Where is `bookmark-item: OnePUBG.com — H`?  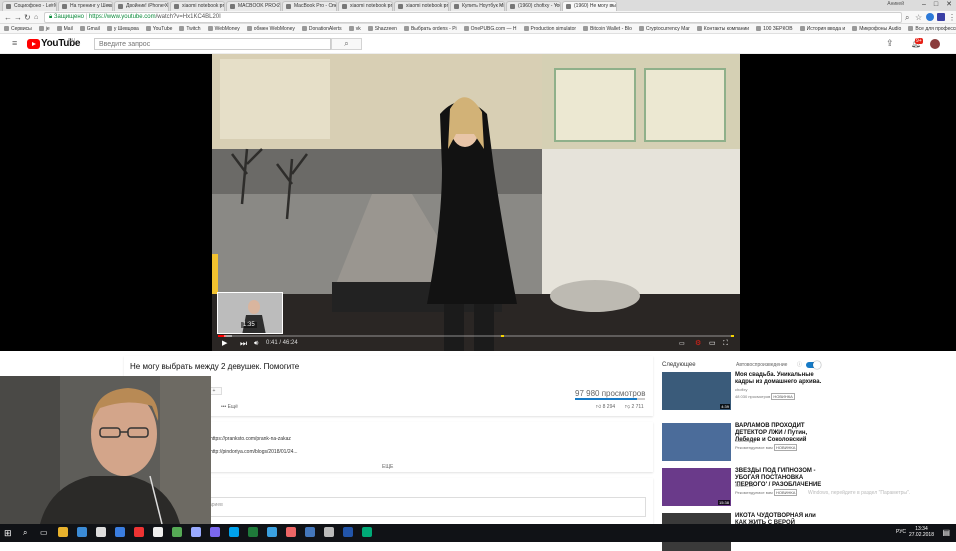
bookmark-item: OnePUBG.com — H is located at coordinates (490, 28).